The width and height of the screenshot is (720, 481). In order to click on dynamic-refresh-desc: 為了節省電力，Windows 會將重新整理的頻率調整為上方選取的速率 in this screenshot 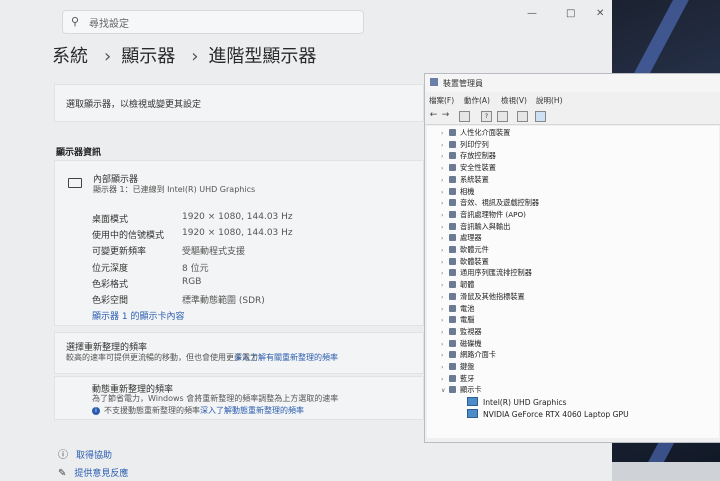, I will do `click(215, 398)`.